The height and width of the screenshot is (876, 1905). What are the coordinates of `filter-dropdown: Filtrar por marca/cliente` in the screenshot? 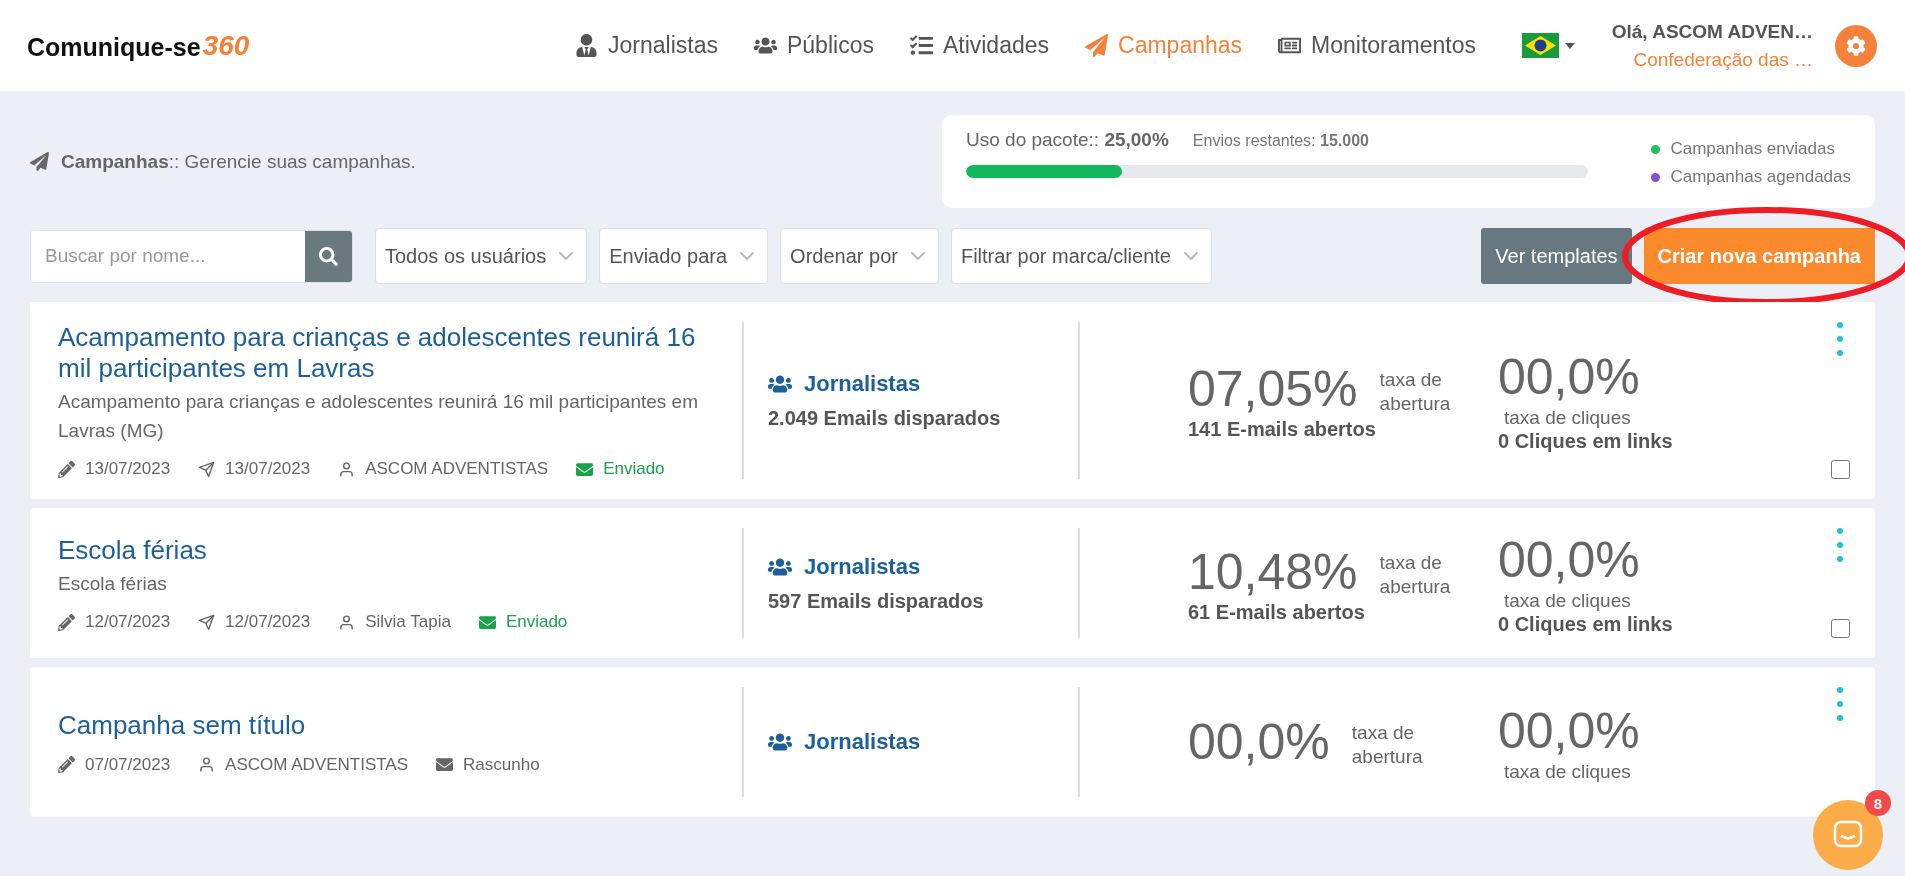 It's located at (1081, 256).